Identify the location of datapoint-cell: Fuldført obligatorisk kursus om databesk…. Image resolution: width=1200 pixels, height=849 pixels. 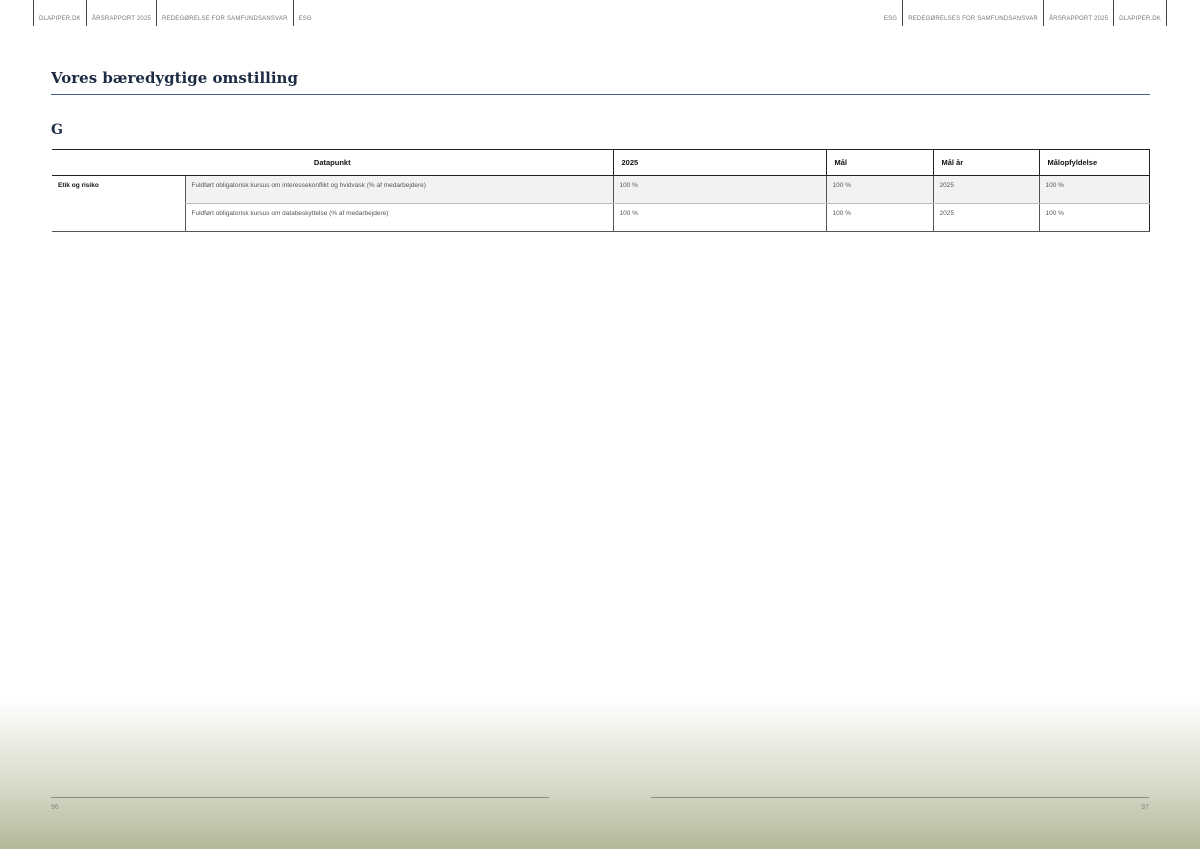
(399, 217).